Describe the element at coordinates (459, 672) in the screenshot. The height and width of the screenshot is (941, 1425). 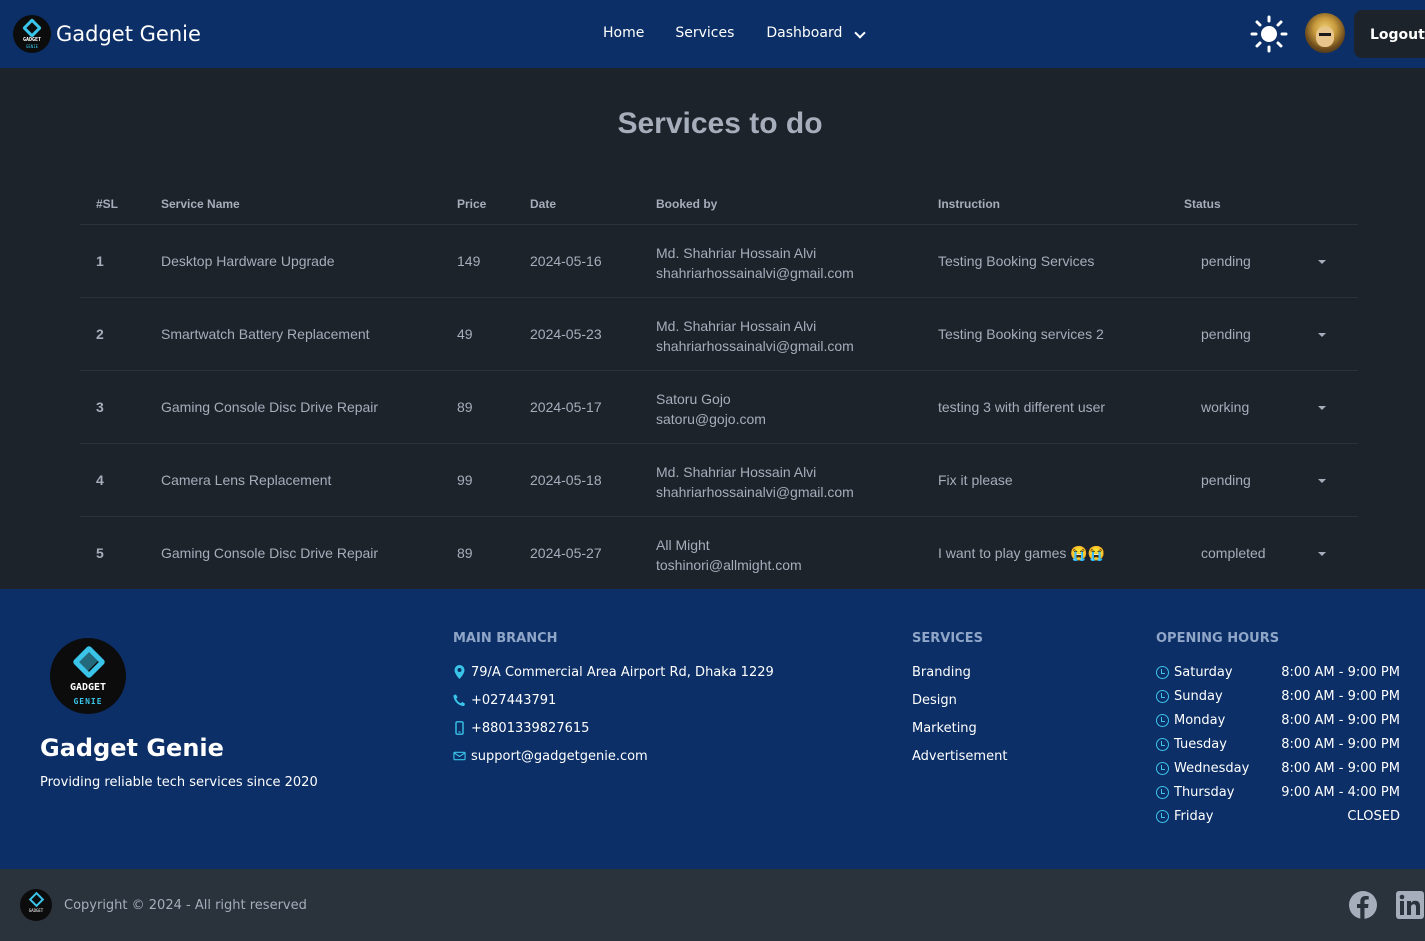
I see `map-pin-icon` at that location.